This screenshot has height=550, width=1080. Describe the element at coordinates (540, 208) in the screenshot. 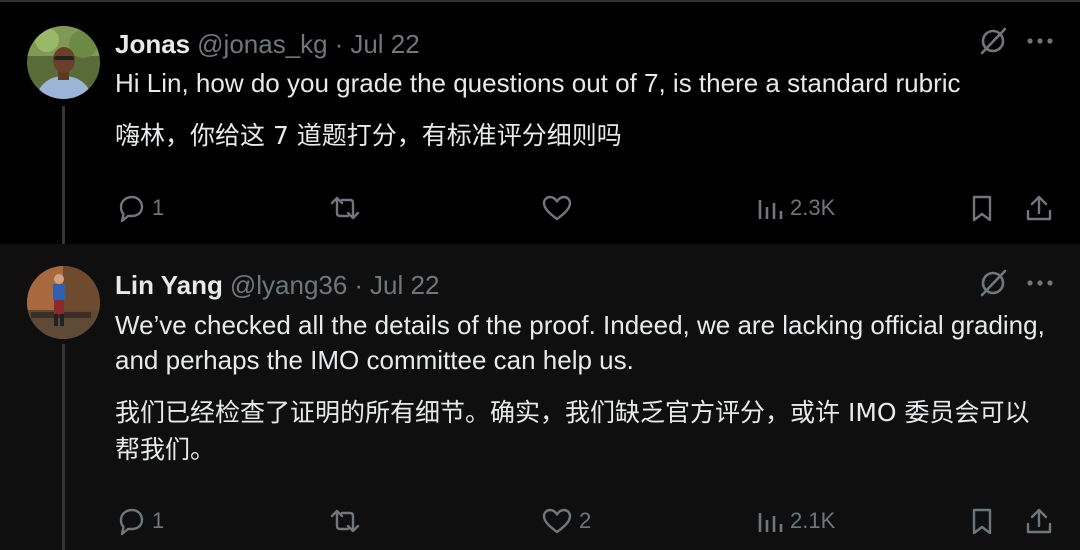

I see `tweet-actions: 1 2.3K` at that location.